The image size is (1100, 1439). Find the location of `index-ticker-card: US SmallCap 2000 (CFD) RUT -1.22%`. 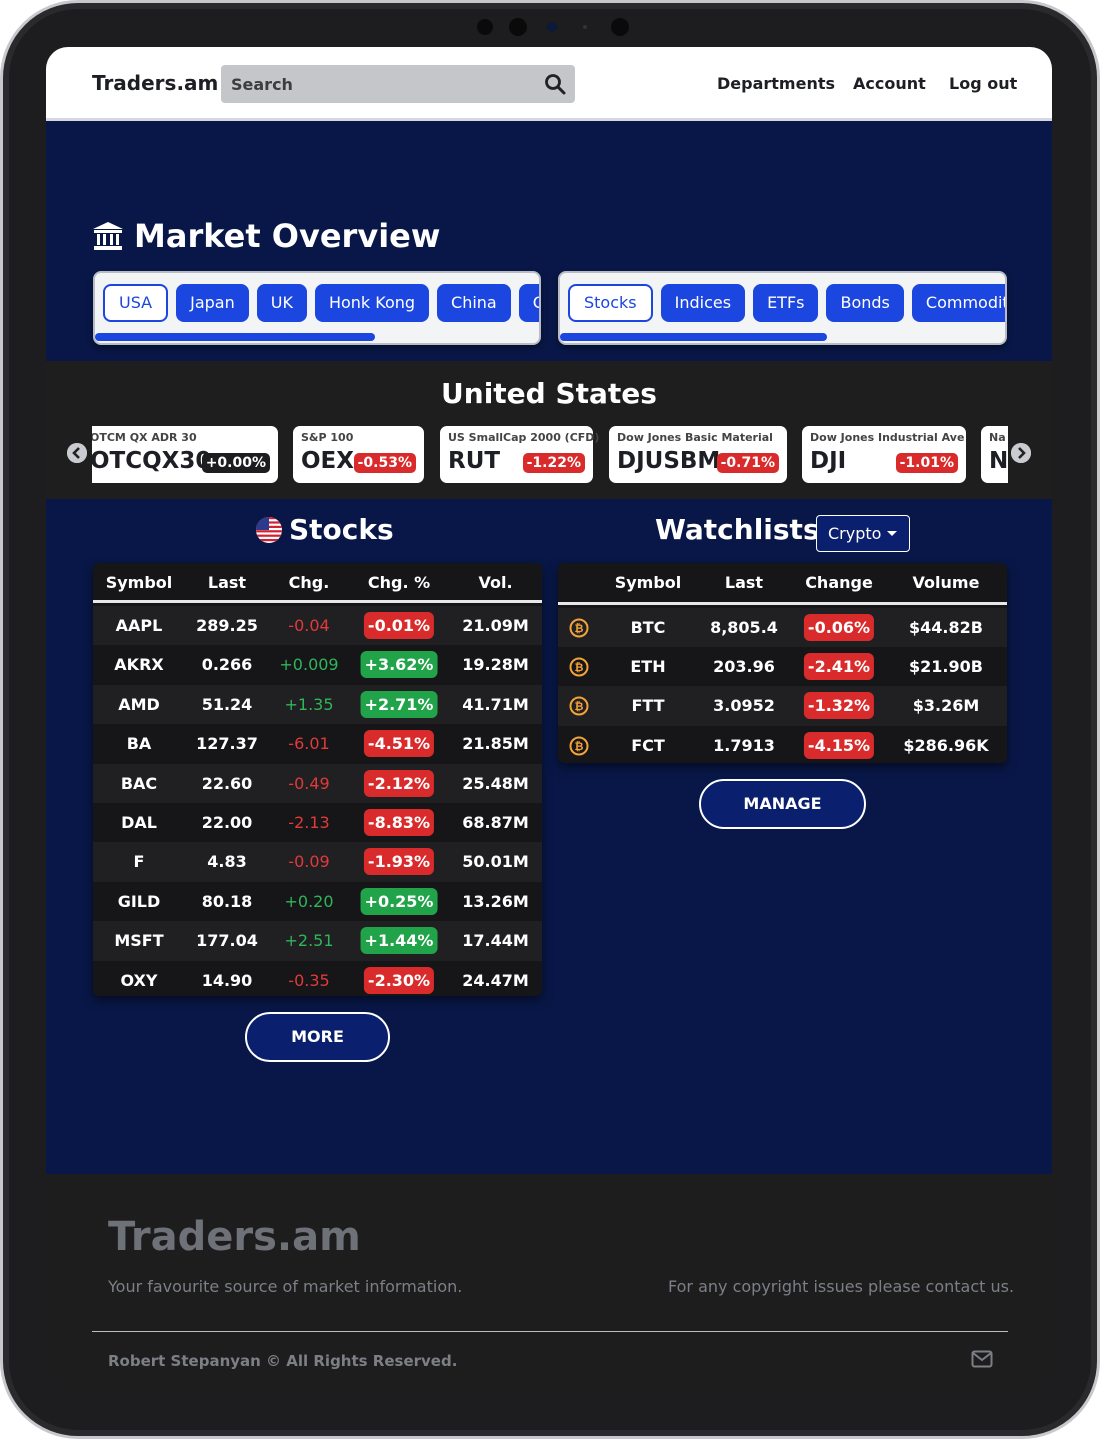

index-ticker-card: US SmallCap 2000 (CFD) RUT -1.22% is located at coordinates (519, 454).